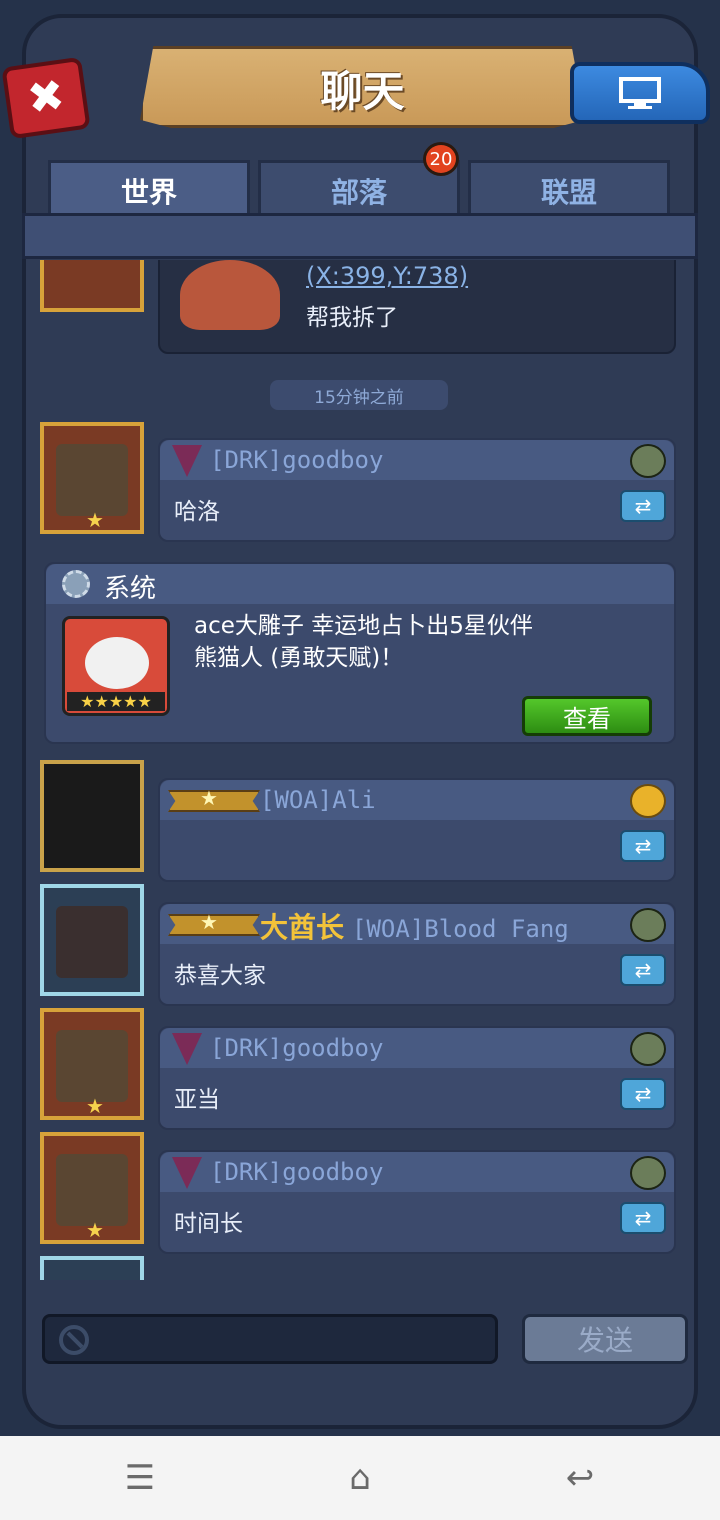 The image size is (720, 1520). Describe the element at coordinates (648, 801) in the screenshot. I see `gold-badge-icon` at that location.